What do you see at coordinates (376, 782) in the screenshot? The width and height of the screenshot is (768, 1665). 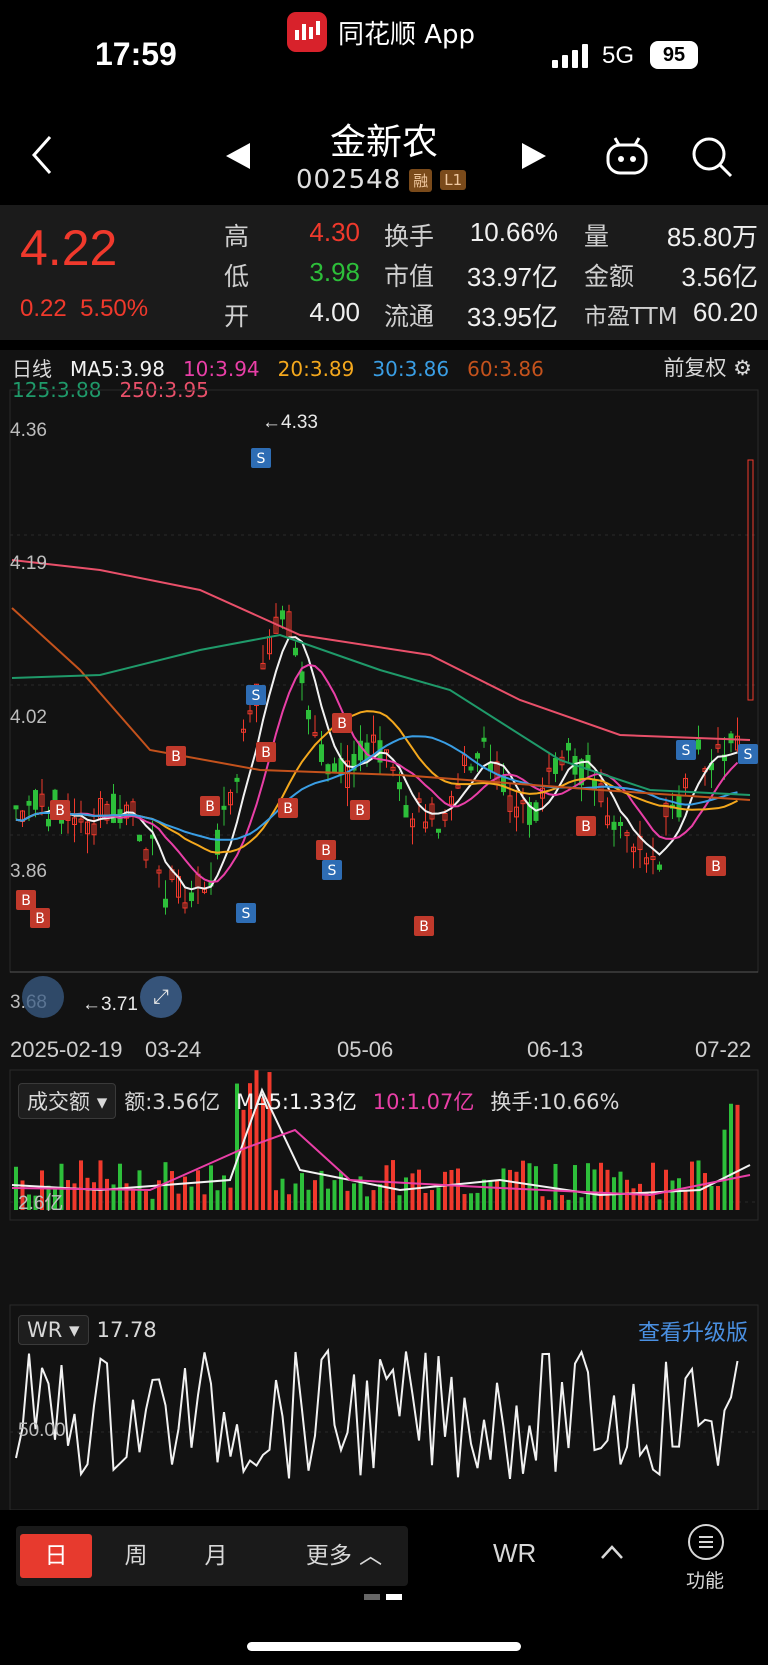 I see `ma20-line` at bounding box center [376, 782].